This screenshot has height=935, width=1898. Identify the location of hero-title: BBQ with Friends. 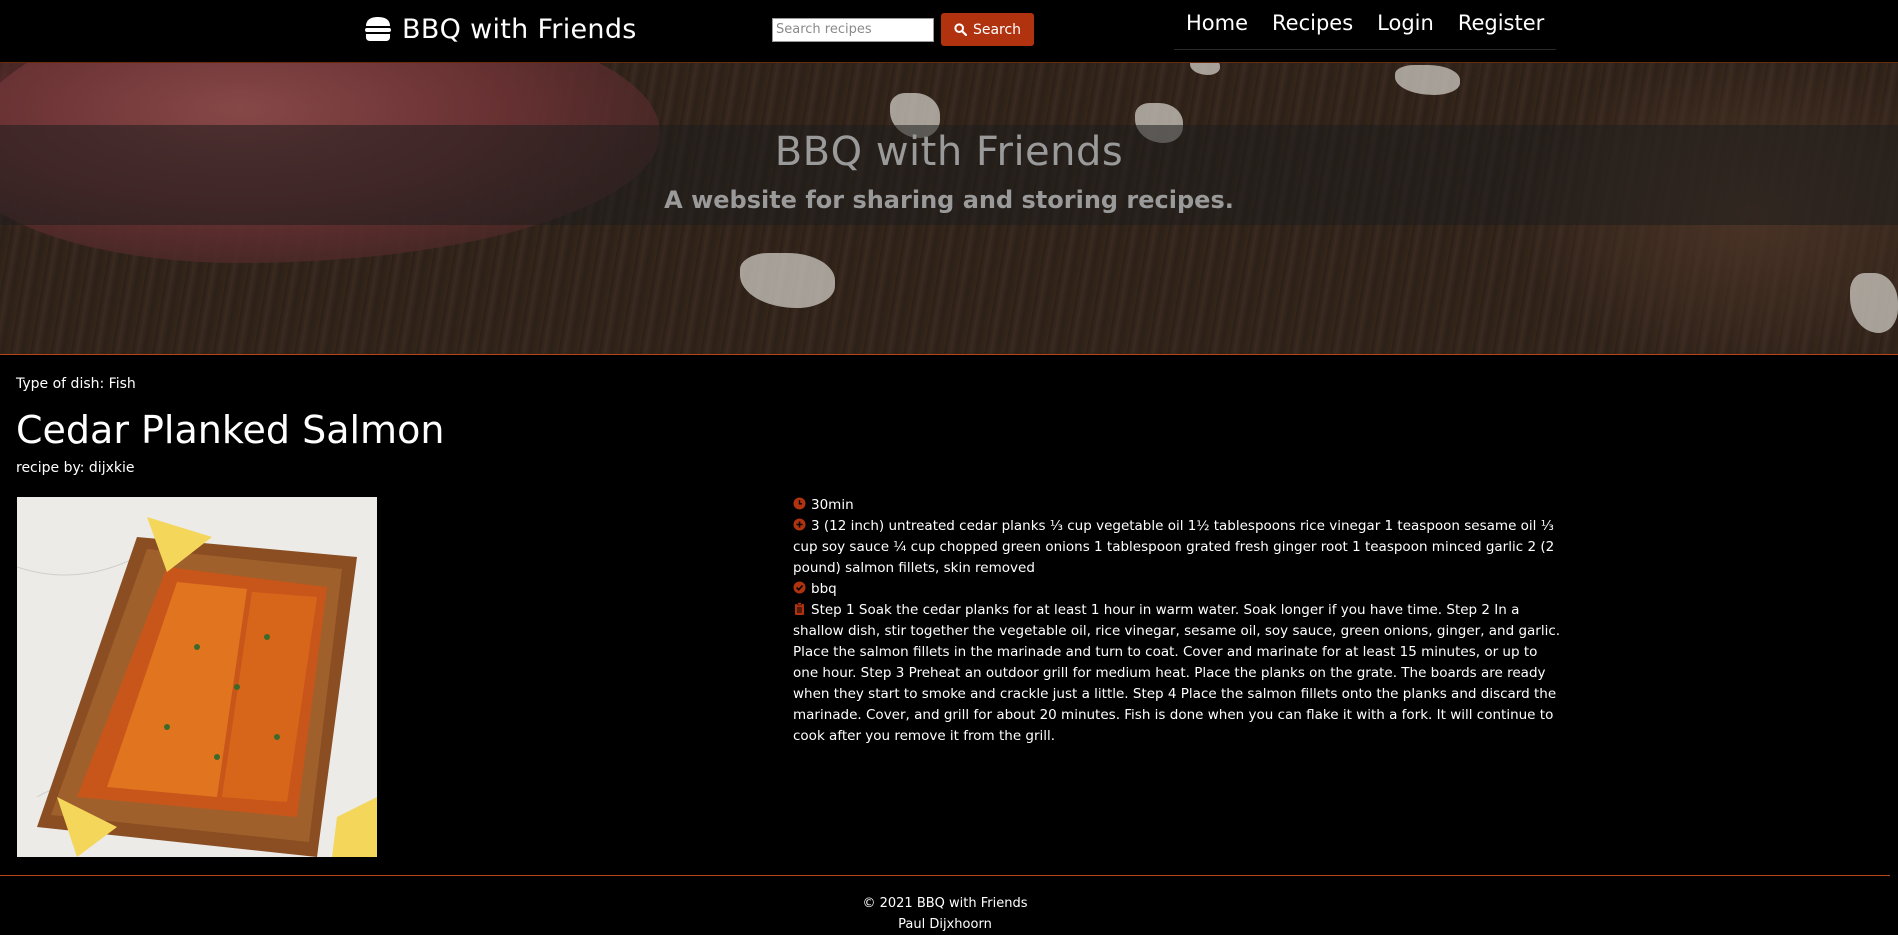
(949, 152).